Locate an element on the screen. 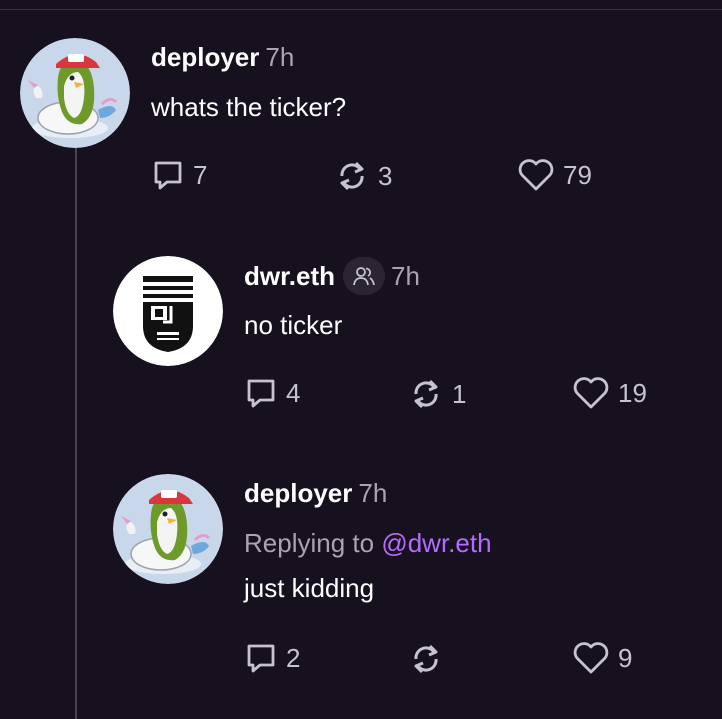 The width and height of the screenshot is (722, 719). like-count: 79 is located at coordinates (577, 174).